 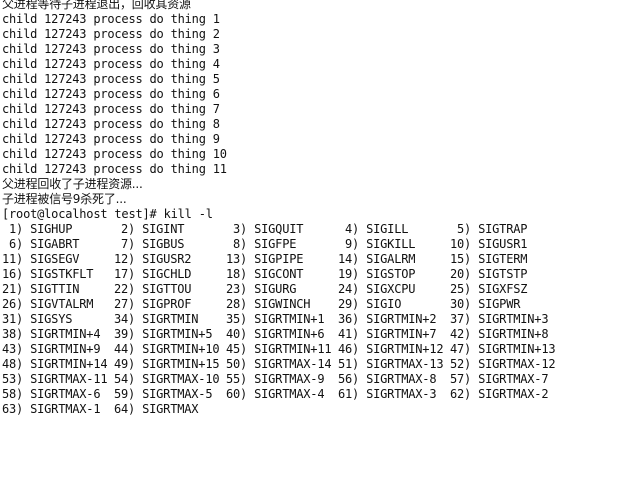 I want to click on signal-entry: 44) SIGRTMIN+10, so click(x=167, y=349).